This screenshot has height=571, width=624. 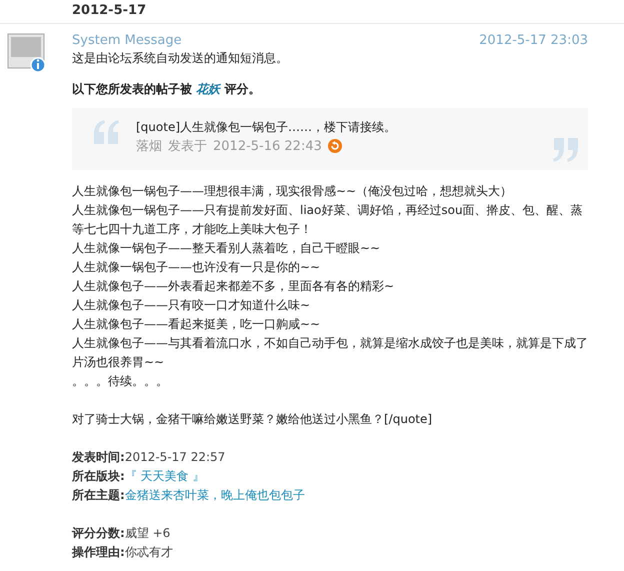 I want to click on sender-link: System Message, so click(x=127, y=41).